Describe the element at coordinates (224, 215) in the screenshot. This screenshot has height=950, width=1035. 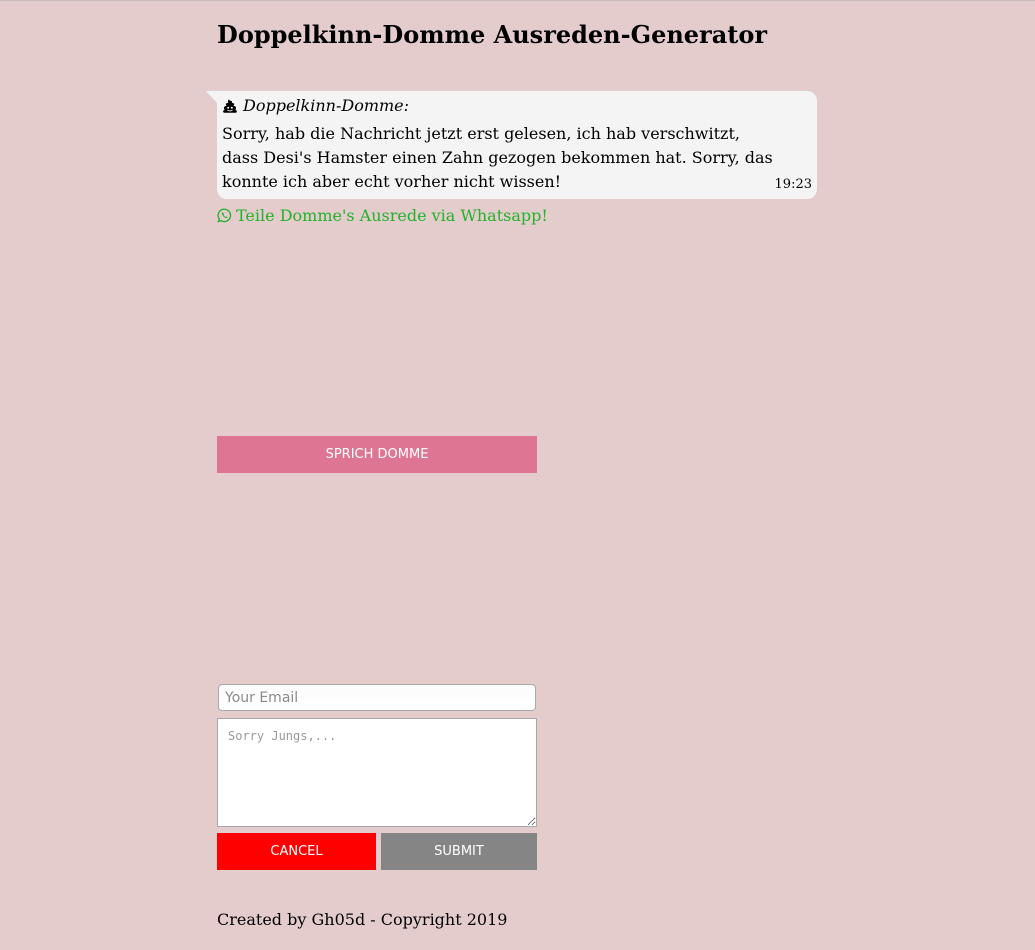
I see `whatsapp-icon` at that location.